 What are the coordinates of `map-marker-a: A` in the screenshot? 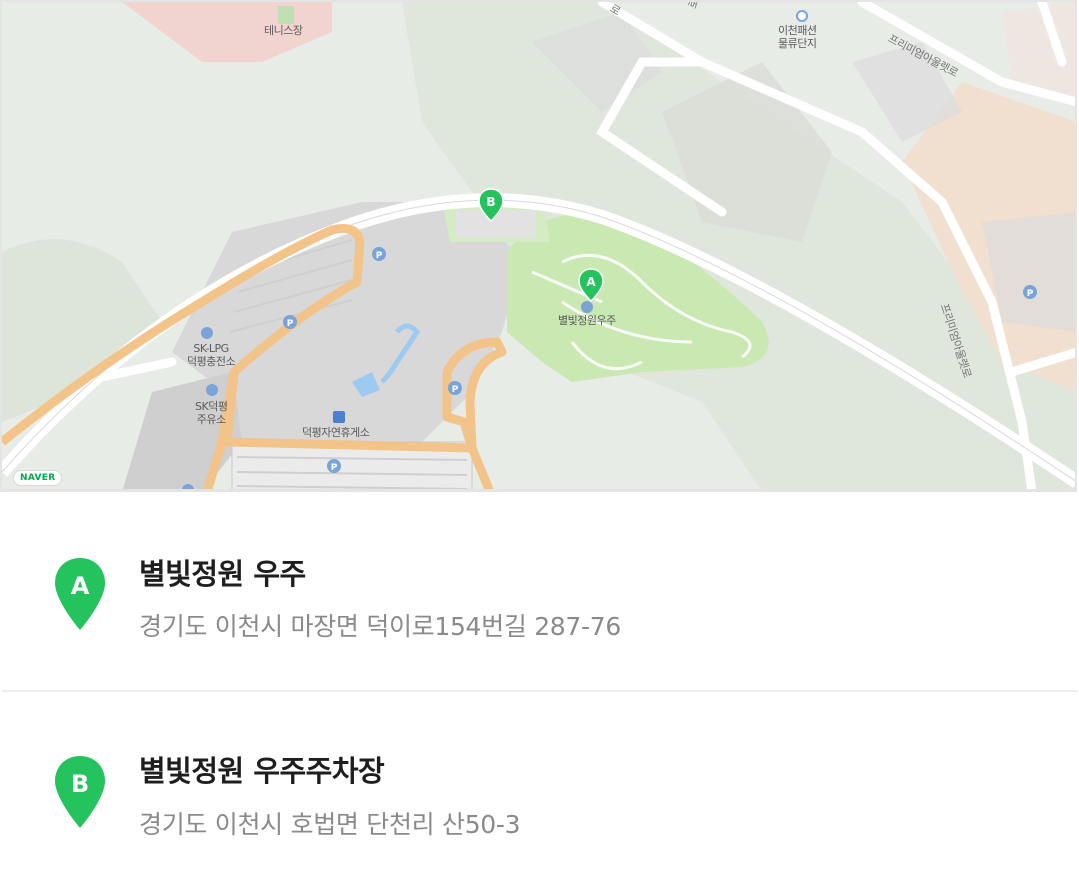 It's located at (591, 285).